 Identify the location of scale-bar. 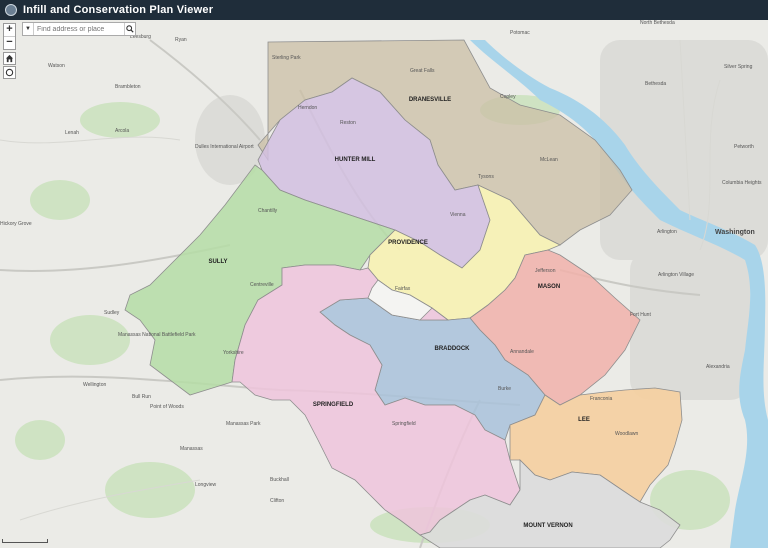
(25, 541).